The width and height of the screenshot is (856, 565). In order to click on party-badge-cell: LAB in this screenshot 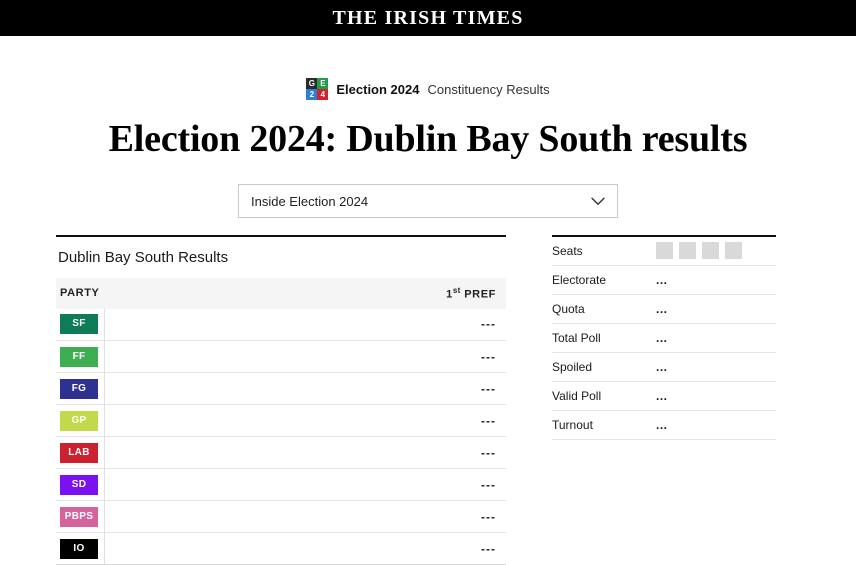, I will do `click(80, 453)`.